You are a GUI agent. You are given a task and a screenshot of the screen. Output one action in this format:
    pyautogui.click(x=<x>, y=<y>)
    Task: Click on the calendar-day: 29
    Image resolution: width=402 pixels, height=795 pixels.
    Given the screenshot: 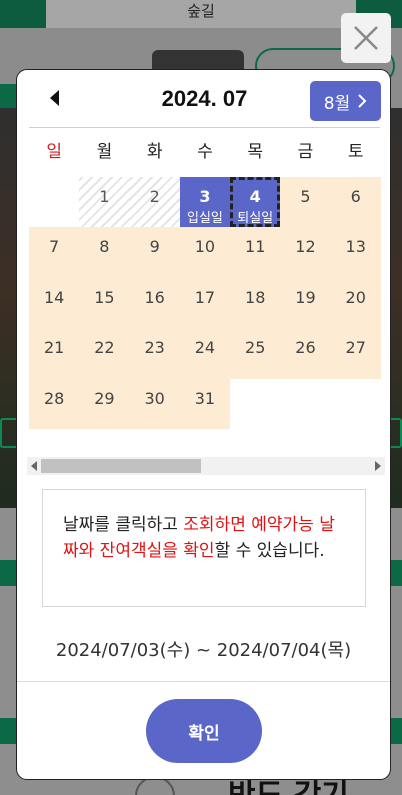 What is the action you would take?
    pyautogui.click(x=104, y=403)
    